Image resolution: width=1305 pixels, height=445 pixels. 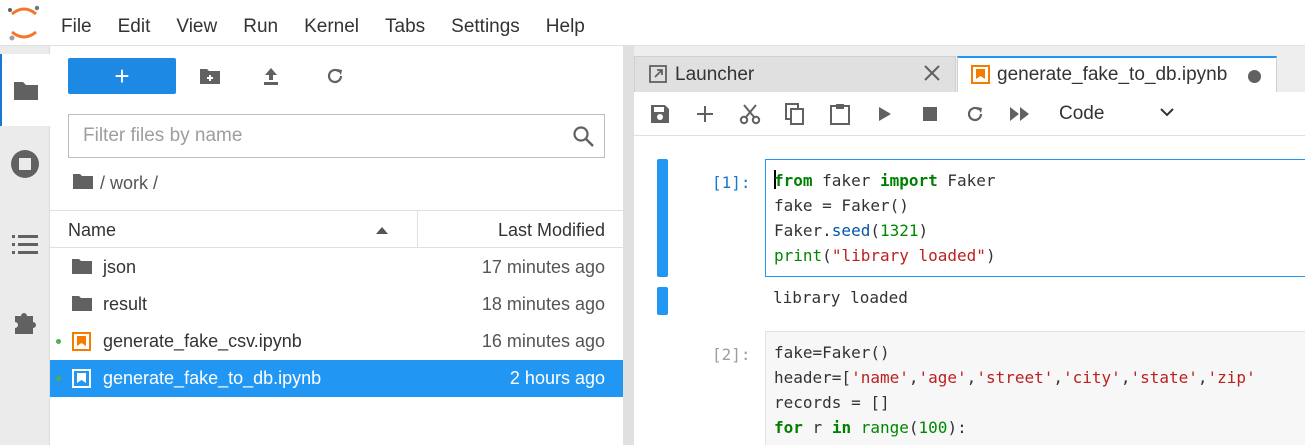 I want to click on file-row: generate_fake_csv.ipynb 16 minutes ago, so click(x=336, y=341).